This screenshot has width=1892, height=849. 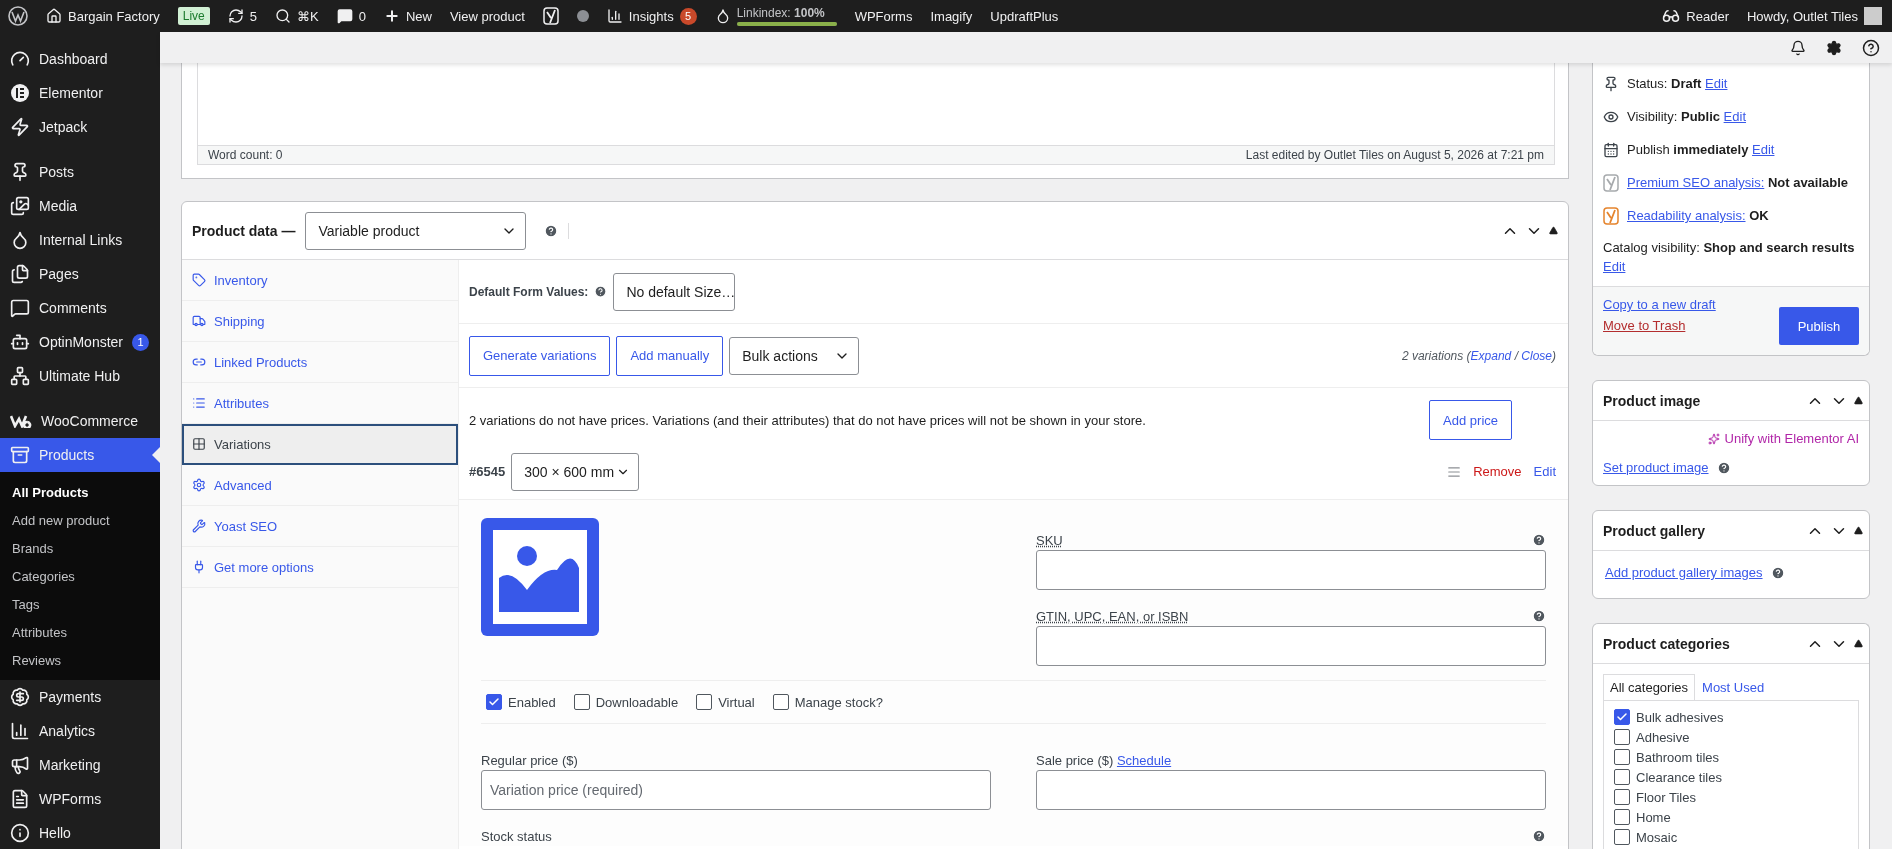 I want to click on sale-price-field, so click(x=1291, y=790).